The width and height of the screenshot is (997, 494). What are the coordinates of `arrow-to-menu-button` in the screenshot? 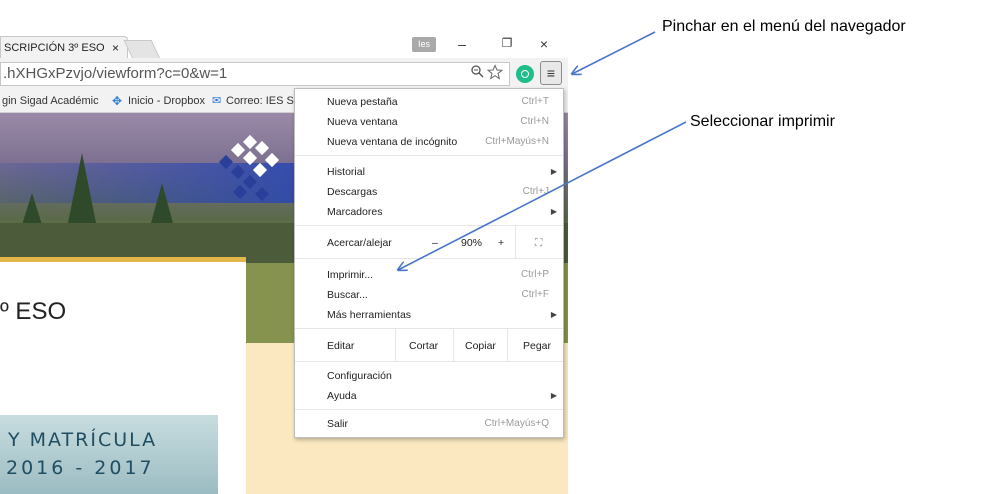 It's located at (614, 52).